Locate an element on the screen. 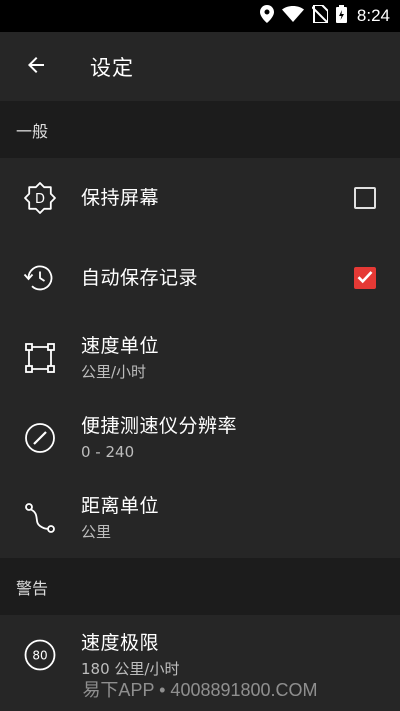  row-text: 保持屏幕 is located at coordinates (120, 198).